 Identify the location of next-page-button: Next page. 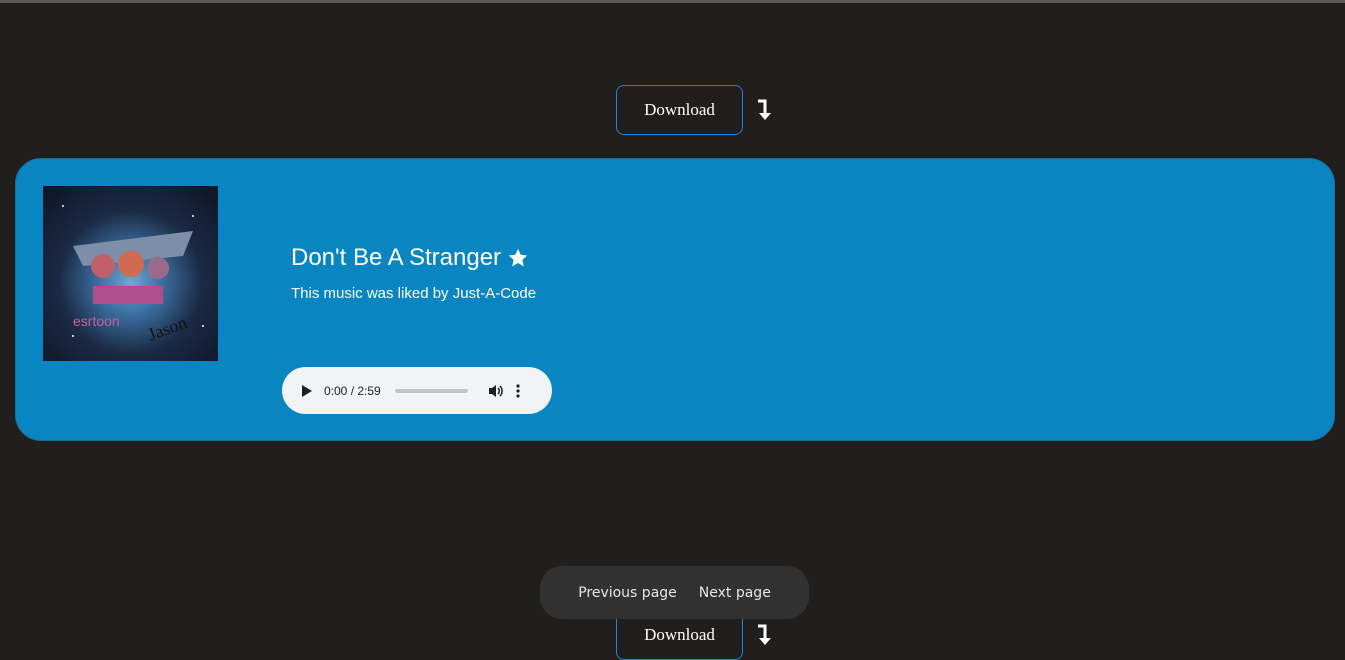
(735, 593).